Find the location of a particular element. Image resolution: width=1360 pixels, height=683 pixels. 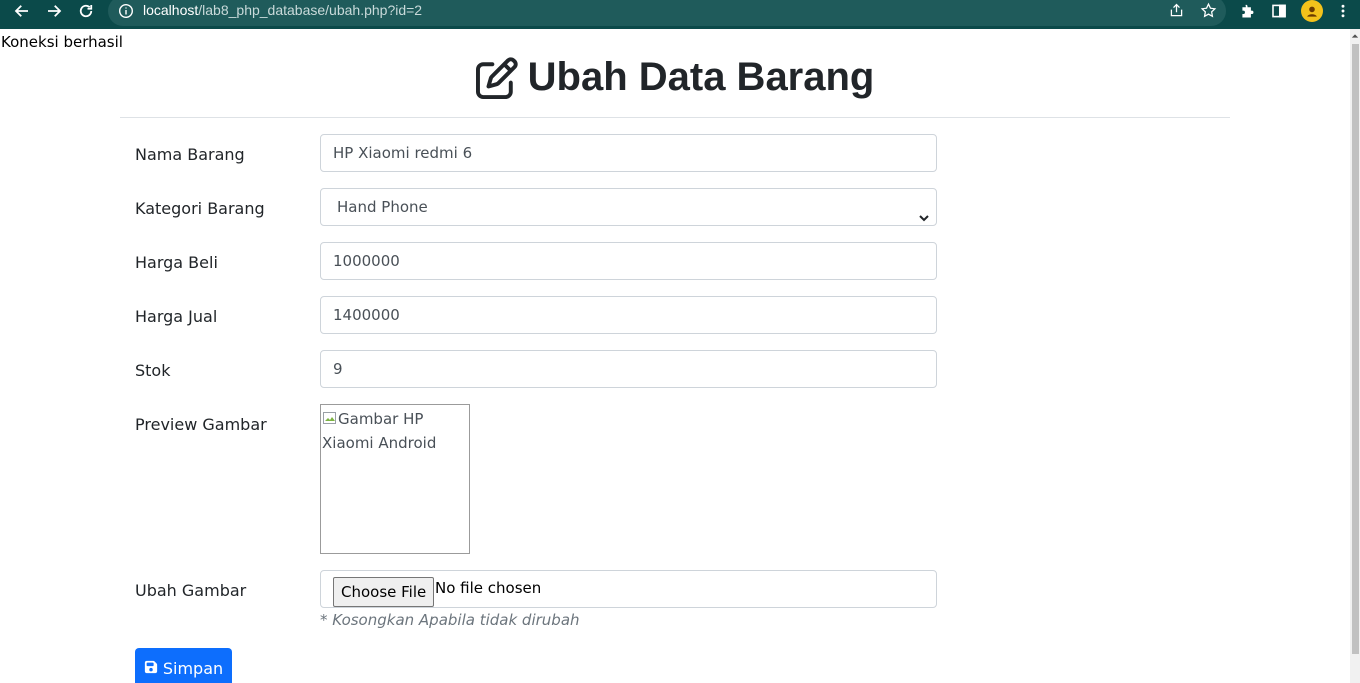

side-panel-icon is located at coordinates (1279, 11).